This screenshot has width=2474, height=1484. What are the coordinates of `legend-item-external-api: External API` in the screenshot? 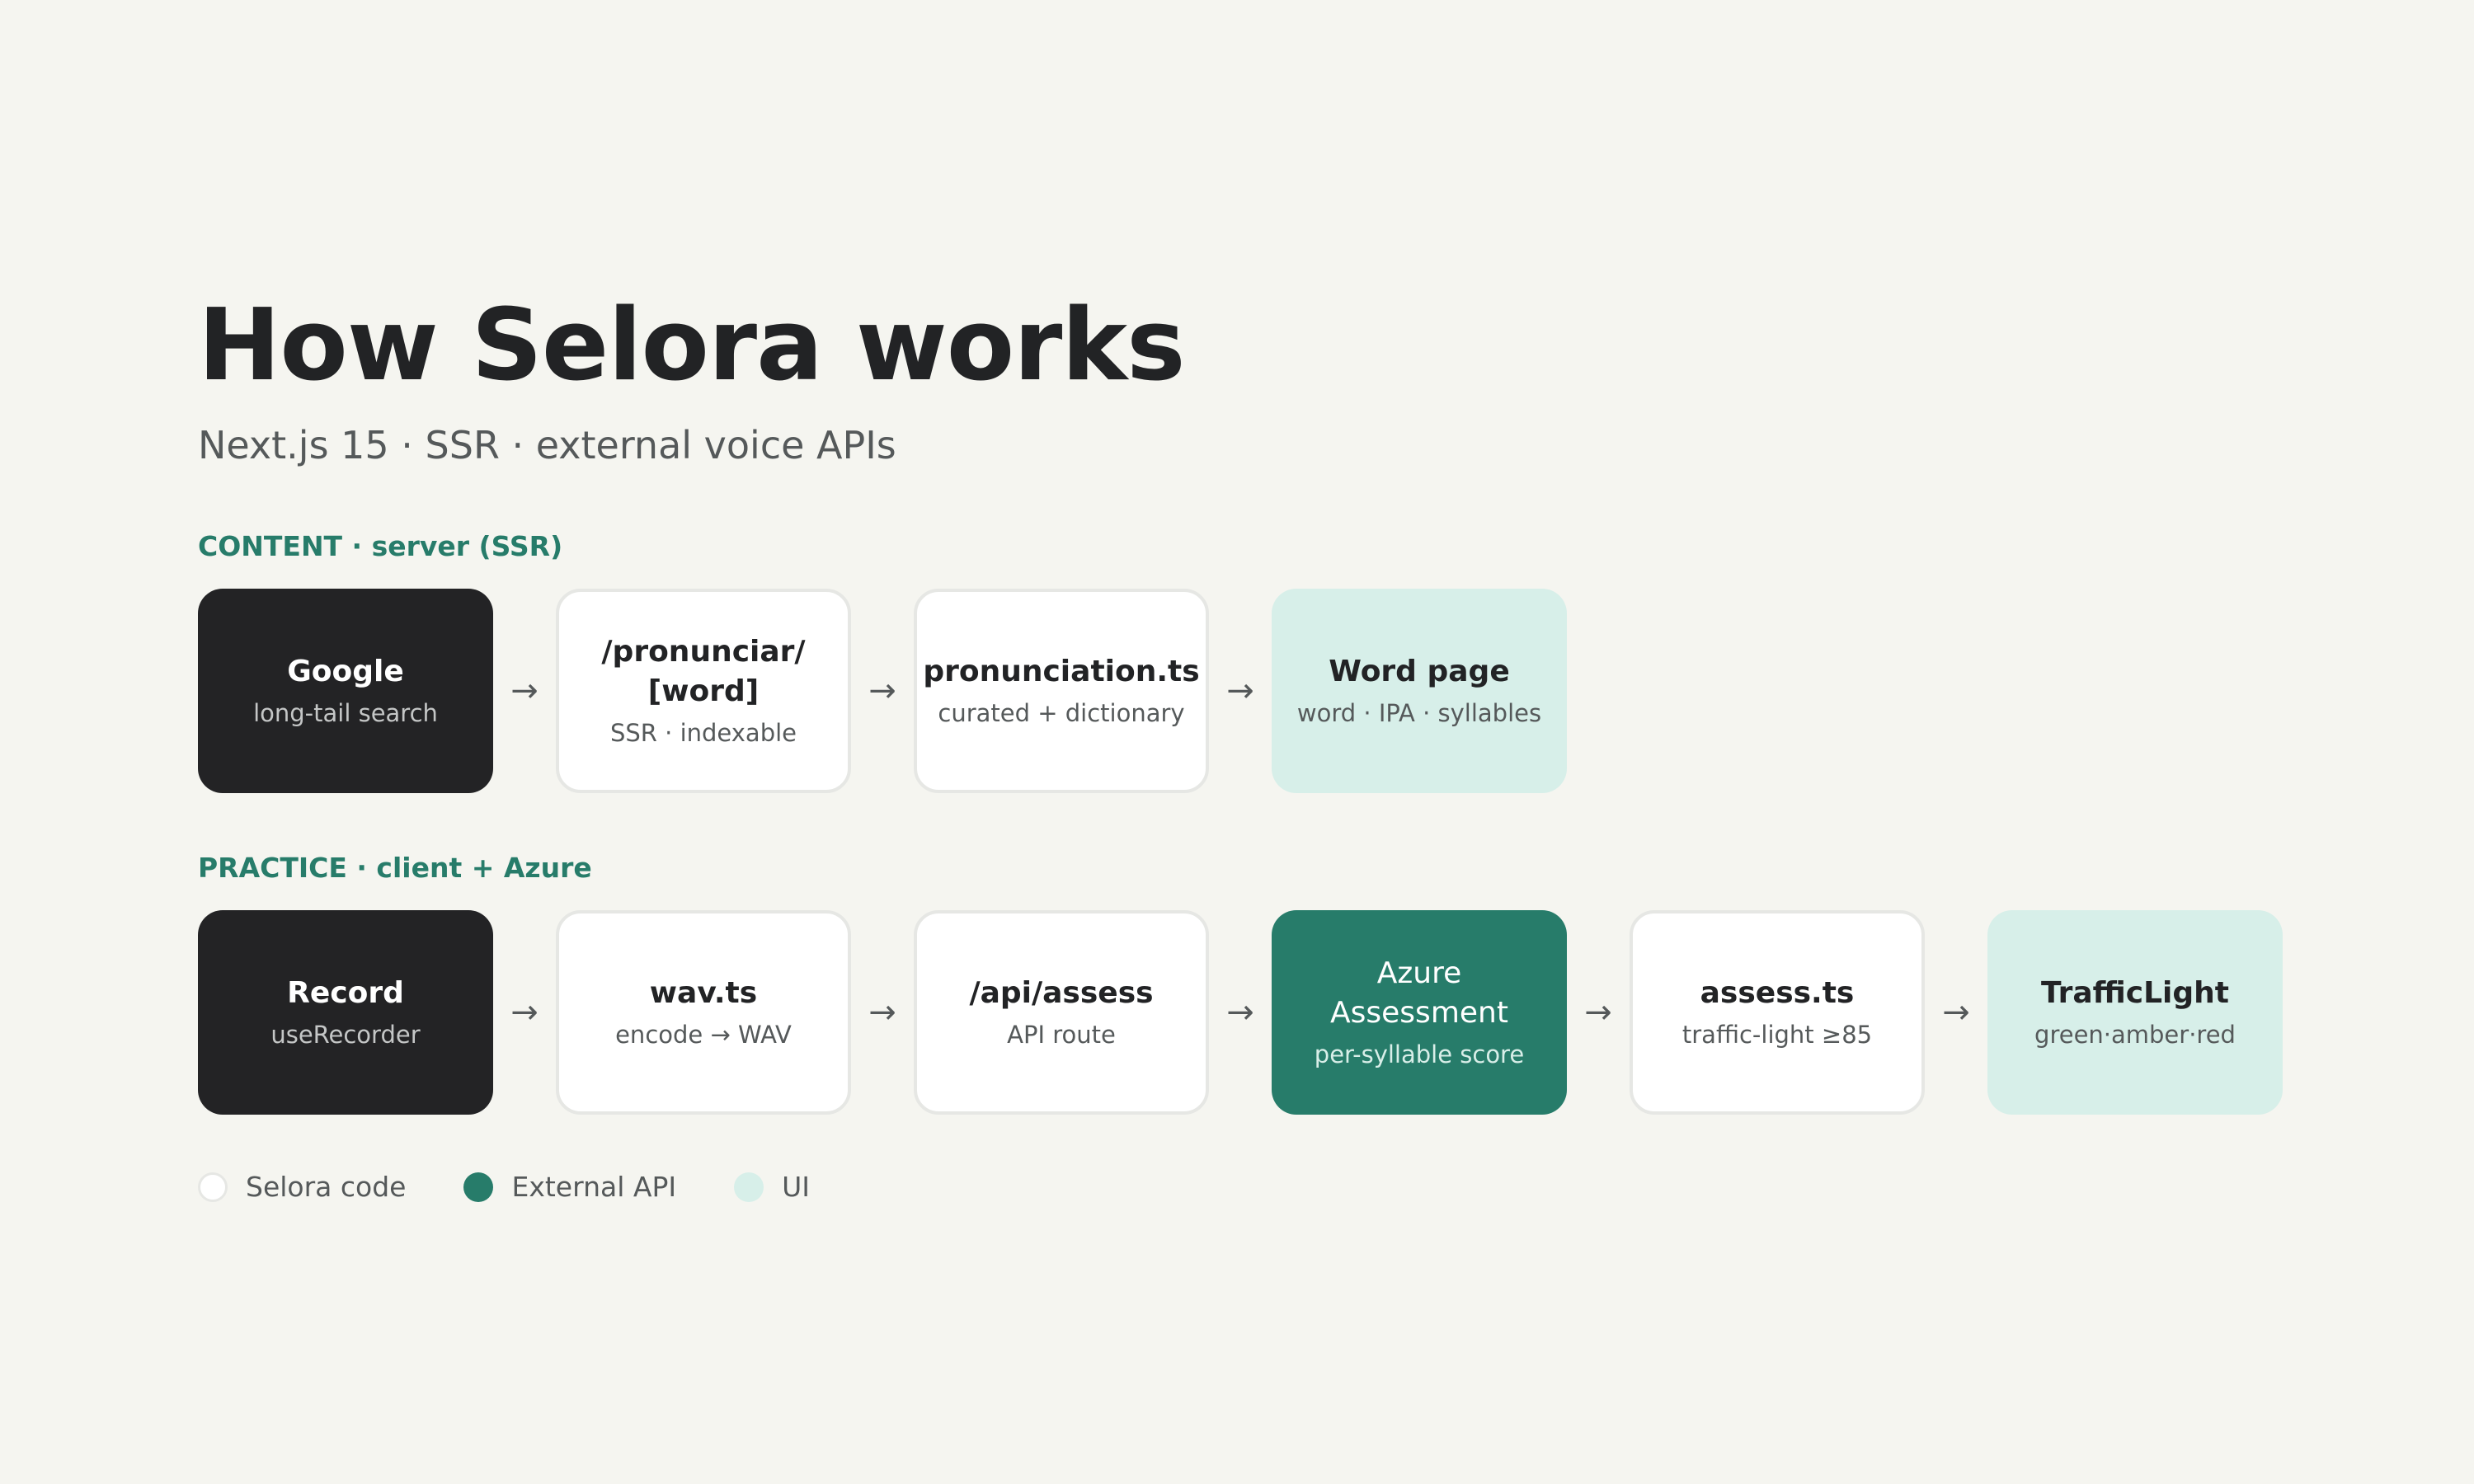 It's located at (569, 1187).